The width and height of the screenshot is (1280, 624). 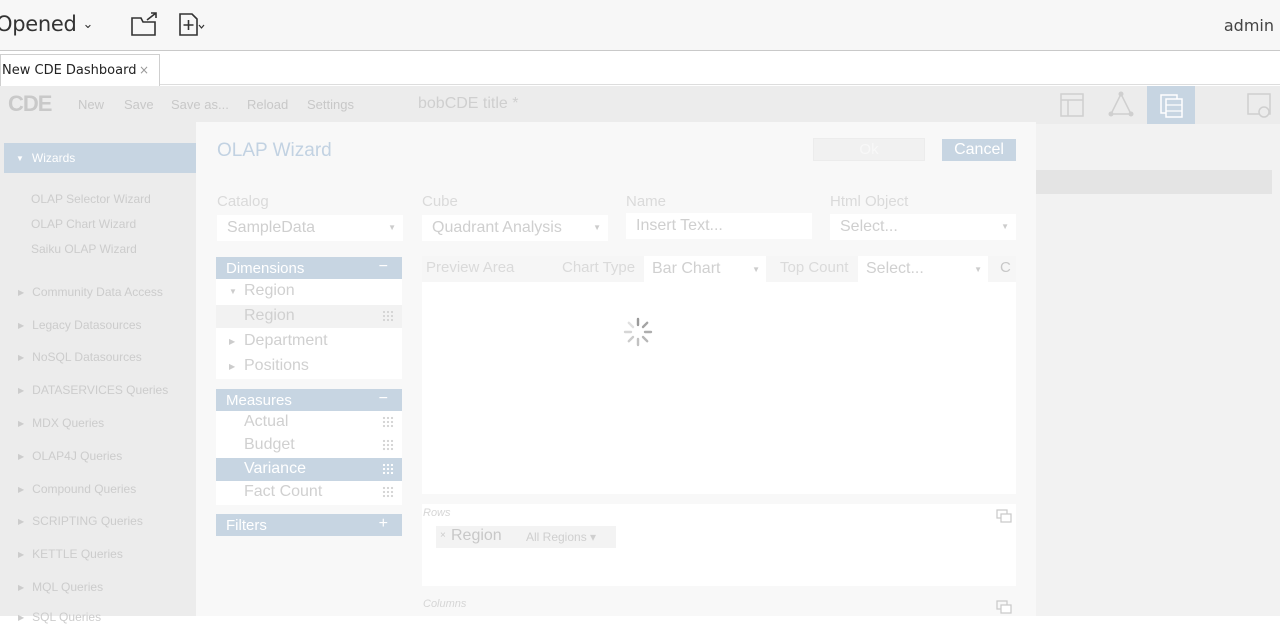 I want to click on wizard-item: OLAP Selector Wizard, so click(x=91, y=199).